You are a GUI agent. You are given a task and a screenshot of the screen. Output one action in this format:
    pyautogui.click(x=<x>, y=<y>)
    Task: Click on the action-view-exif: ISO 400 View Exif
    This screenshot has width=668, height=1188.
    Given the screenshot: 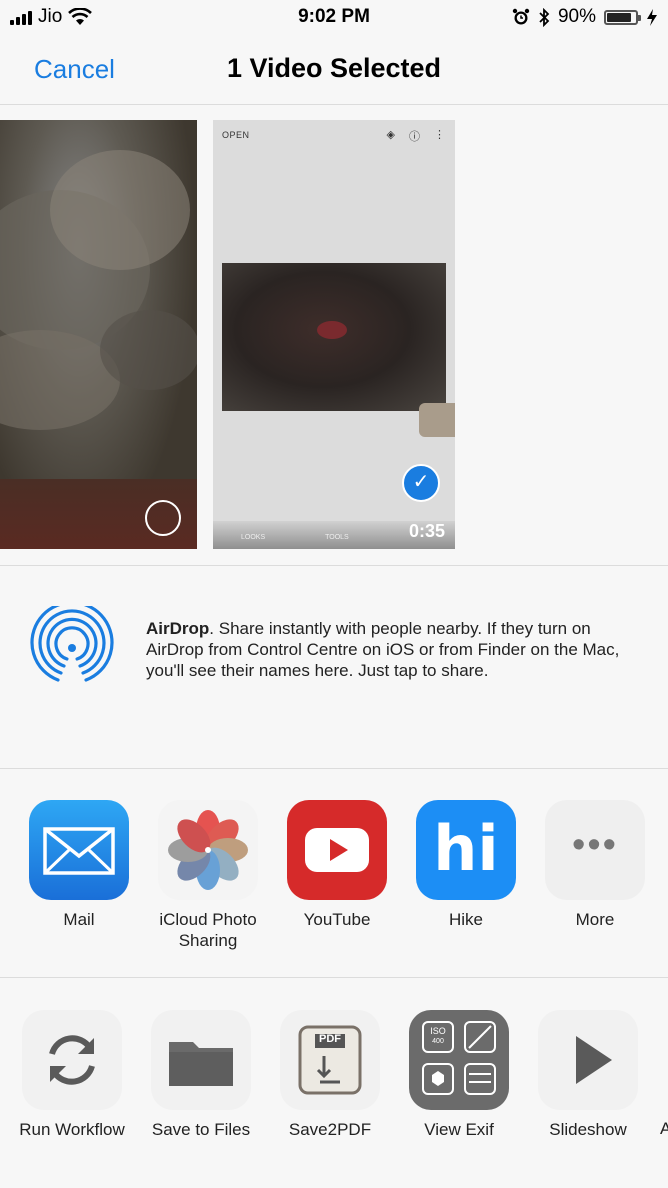 What is the action you would take?
    pyautogui.click(x=459, y=1075)
    